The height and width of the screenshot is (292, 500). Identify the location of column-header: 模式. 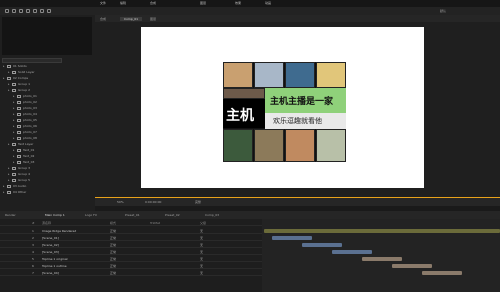
(113, 223).